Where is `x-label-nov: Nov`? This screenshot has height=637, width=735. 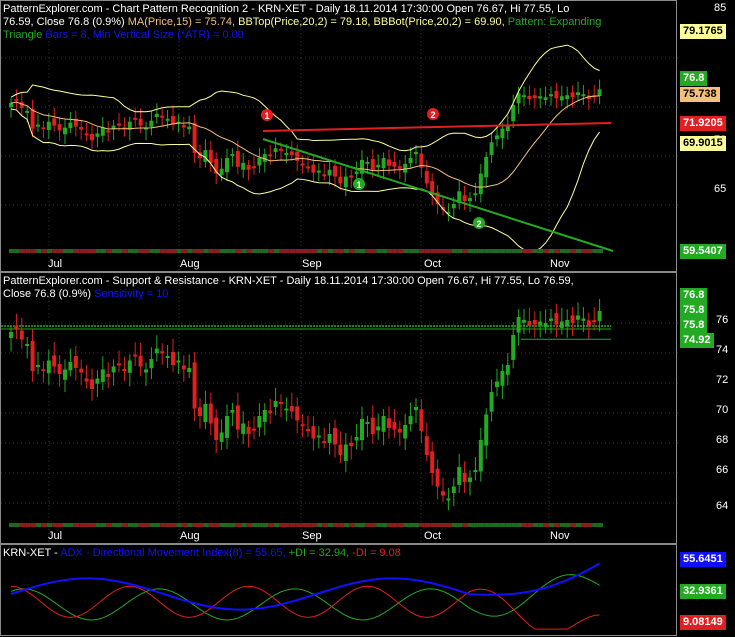 x-label-nov: Nov is located at coordinates (560, 536).